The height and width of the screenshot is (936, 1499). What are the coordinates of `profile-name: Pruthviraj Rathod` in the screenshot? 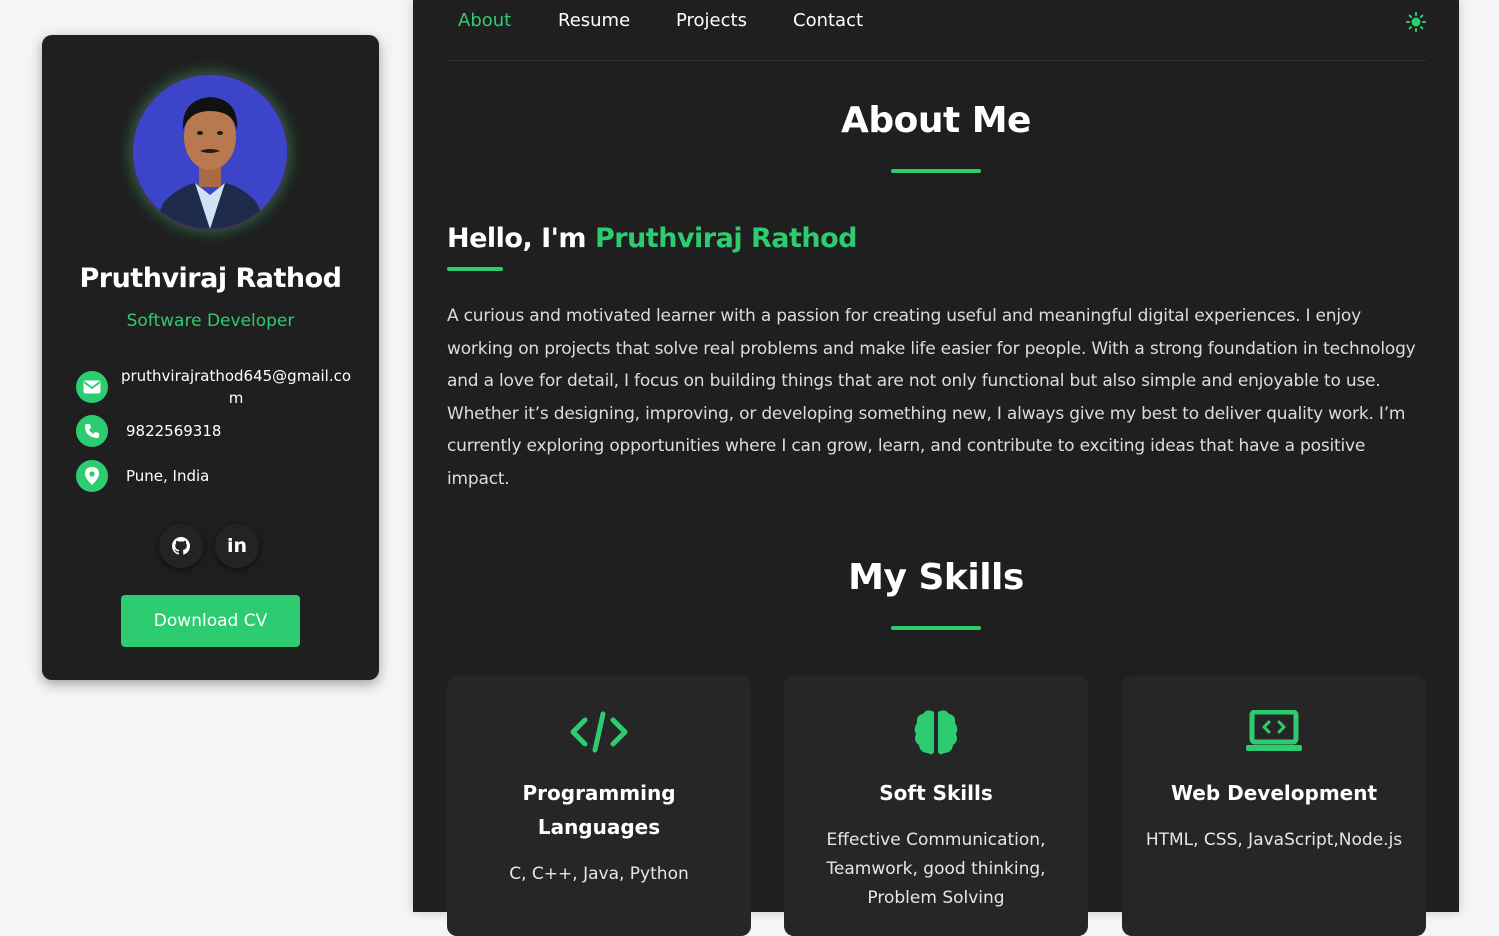 It's located at (210, 278).